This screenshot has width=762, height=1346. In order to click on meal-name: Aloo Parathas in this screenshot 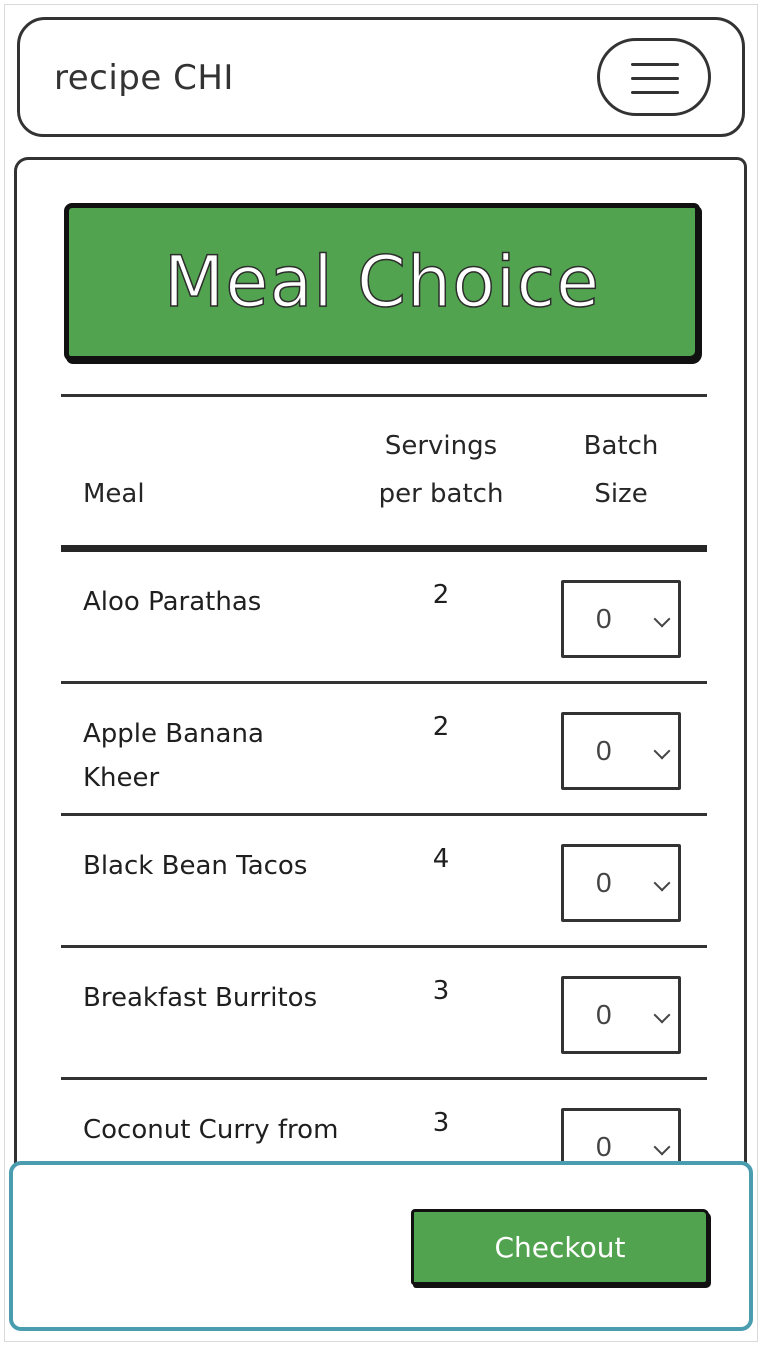, I will do `click(172, 602)`.